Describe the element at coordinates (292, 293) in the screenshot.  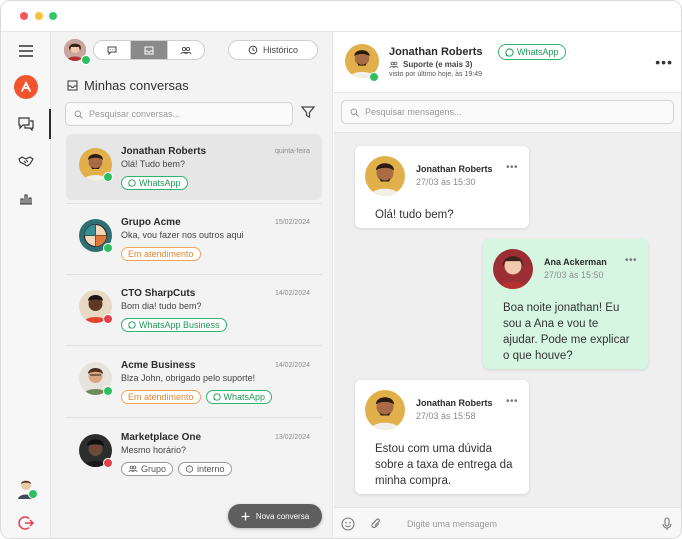
I see `conversation-date: 14/02/2024` at that location.